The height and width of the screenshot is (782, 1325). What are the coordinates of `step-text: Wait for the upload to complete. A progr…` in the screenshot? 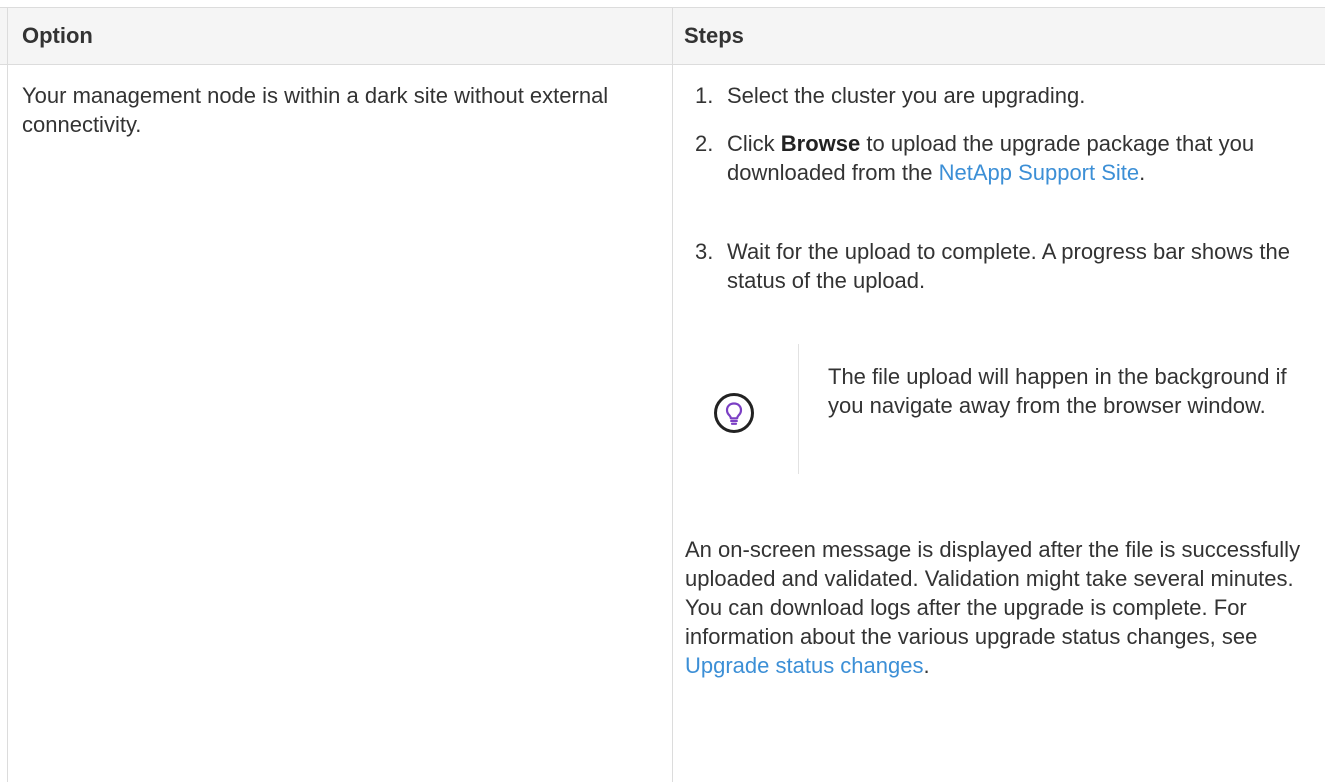 It's located at (1008, 266).